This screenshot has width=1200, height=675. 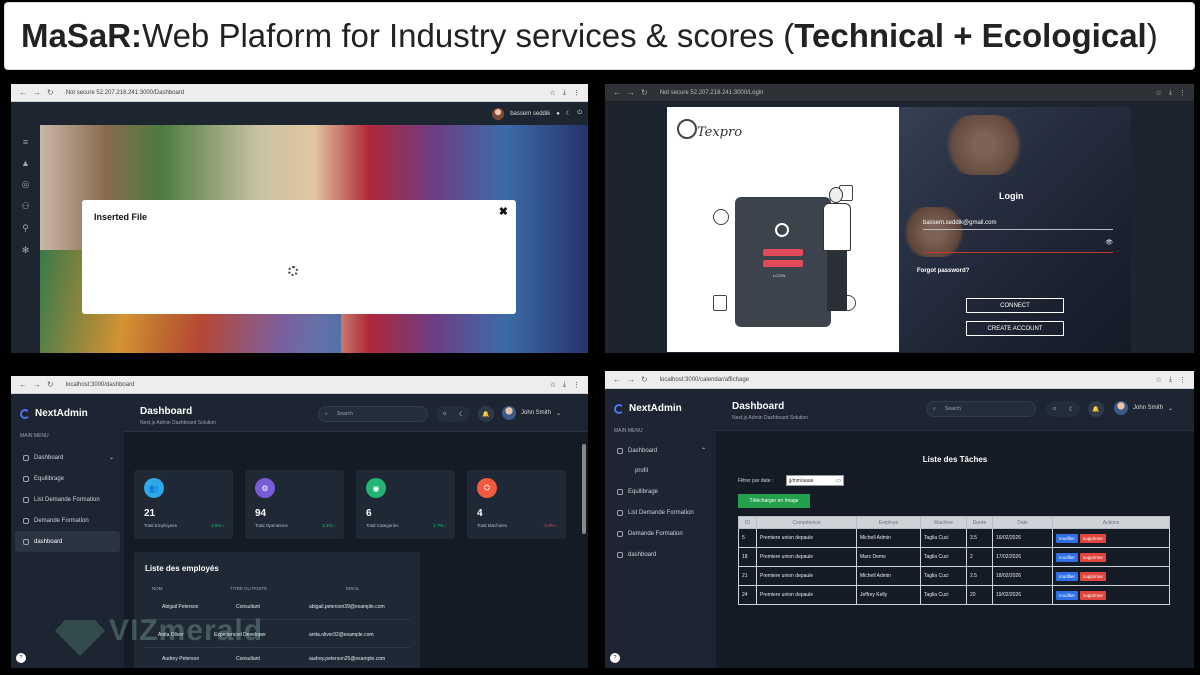 I want to click on sidebar-subitem-profil: profil, so click(x=660, y=471).